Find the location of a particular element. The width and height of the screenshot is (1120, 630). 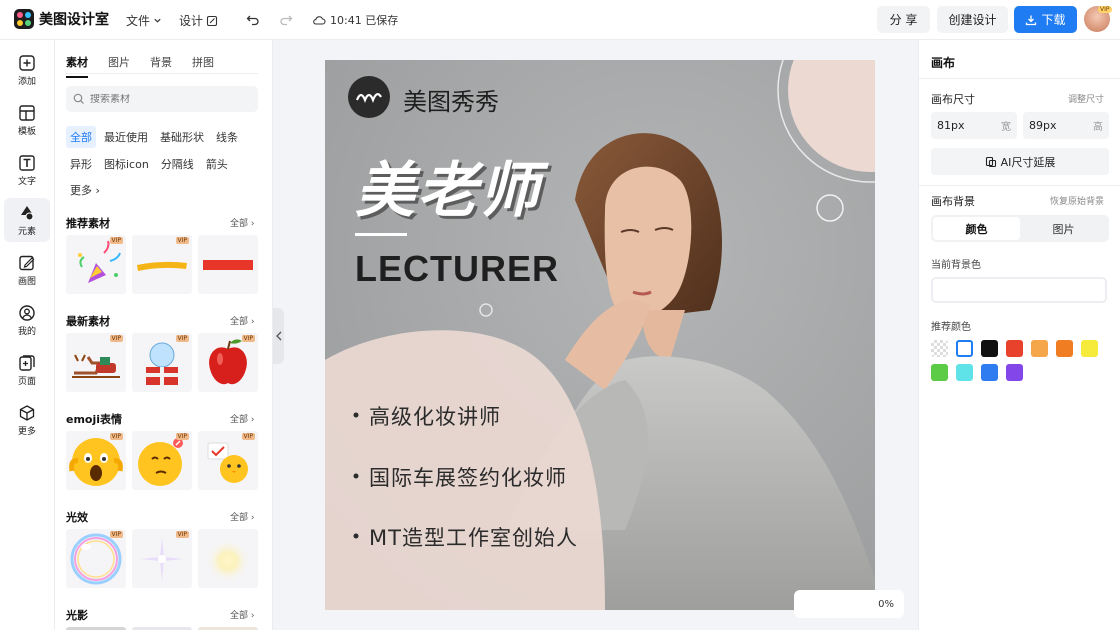

asset-thumb-emoji-chick: VIP is located at coordinates (228, 460).